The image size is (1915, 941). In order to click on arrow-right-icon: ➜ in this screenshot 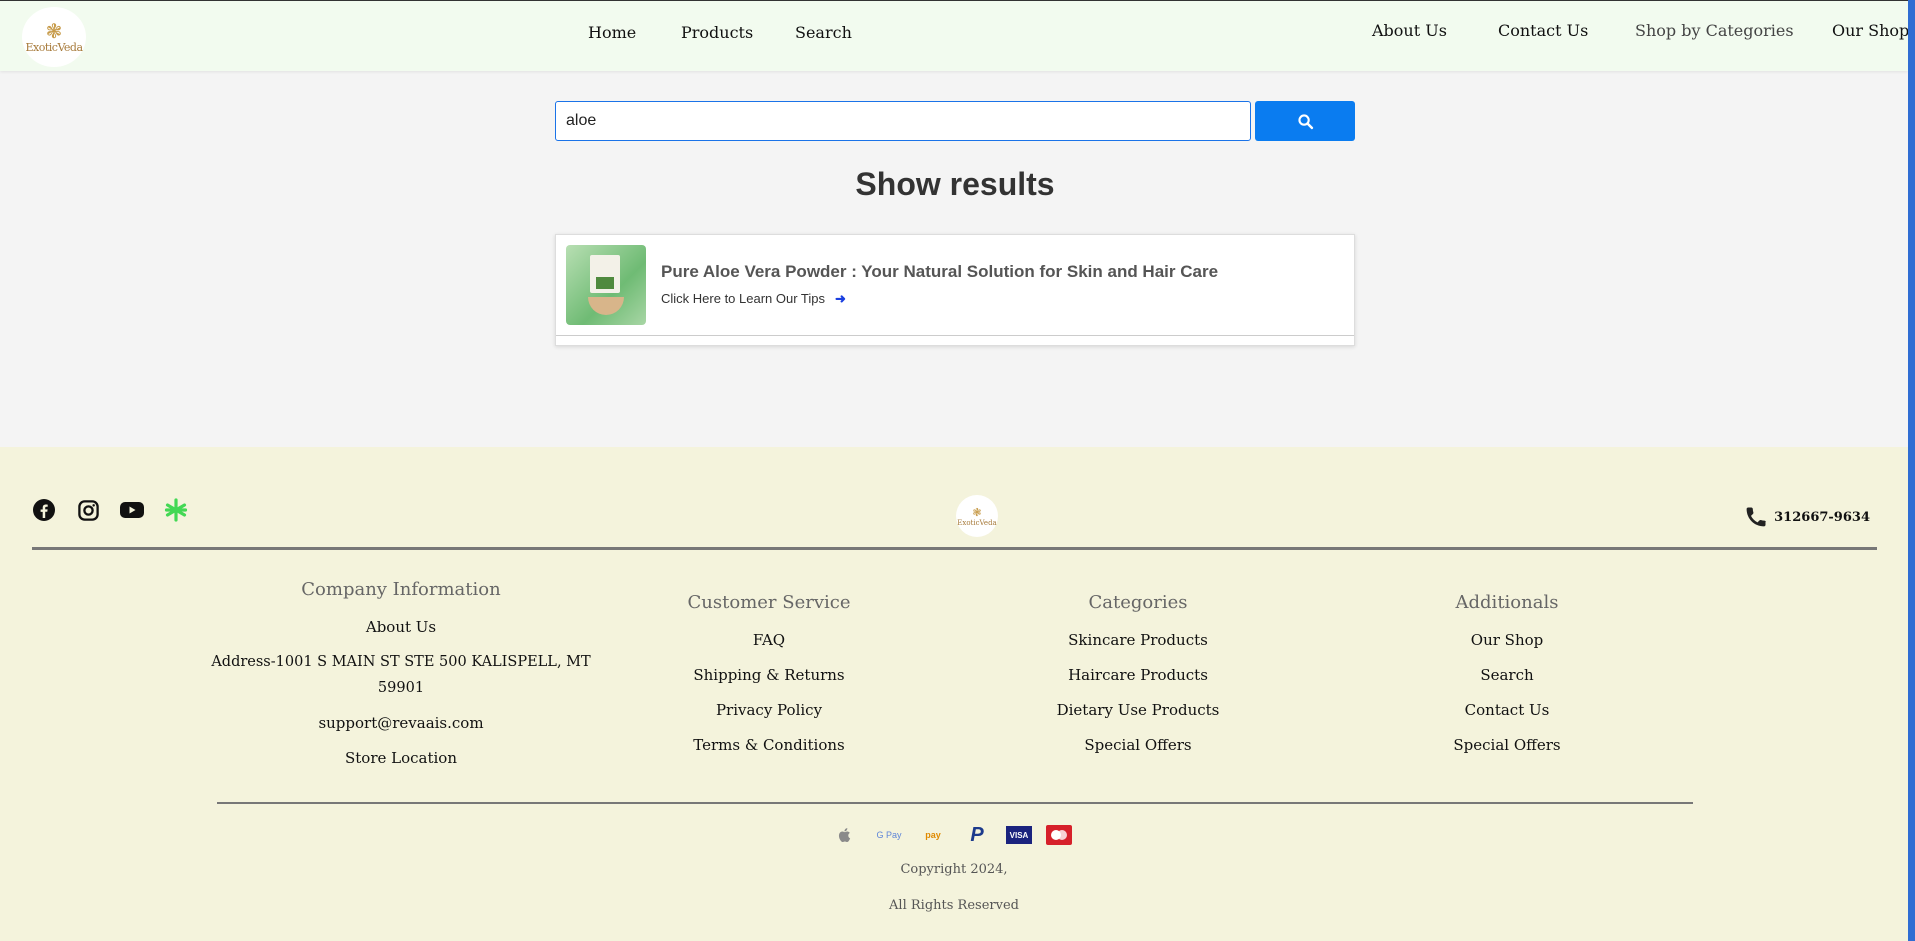, I will do `click(840, 298)`.